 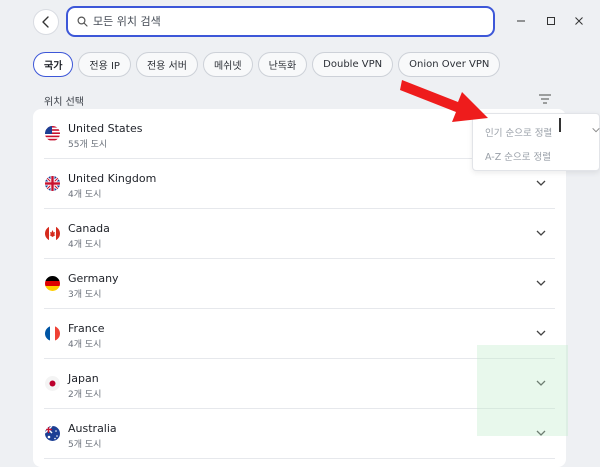 I want to click on us-flag-icon, so click(x=52, y=133).